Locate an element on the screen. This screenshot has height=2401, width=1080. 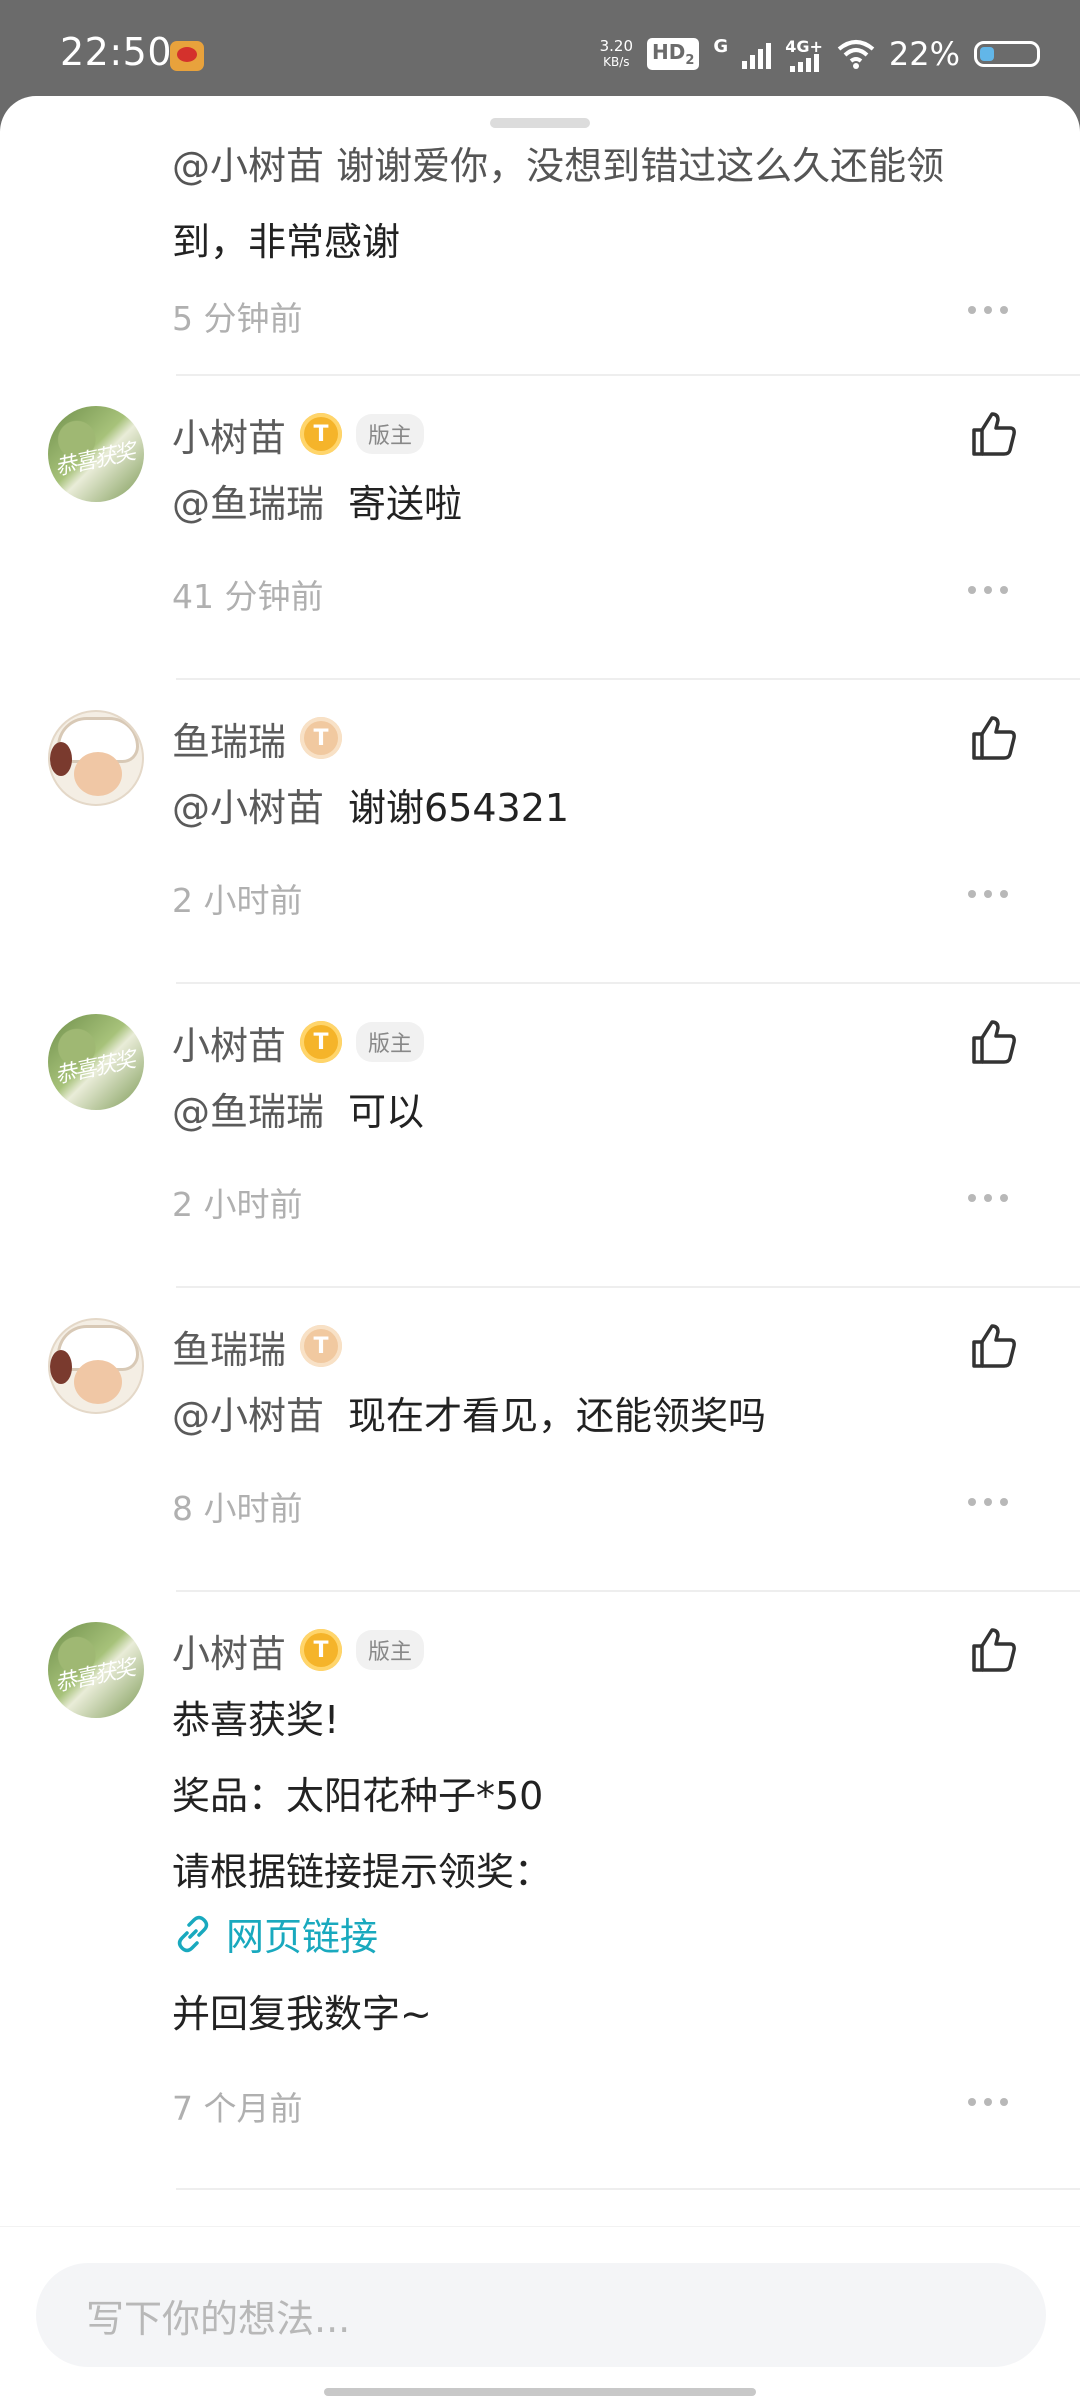
post-text: 并回复我数字~ is located at coordinates (302, 2014).